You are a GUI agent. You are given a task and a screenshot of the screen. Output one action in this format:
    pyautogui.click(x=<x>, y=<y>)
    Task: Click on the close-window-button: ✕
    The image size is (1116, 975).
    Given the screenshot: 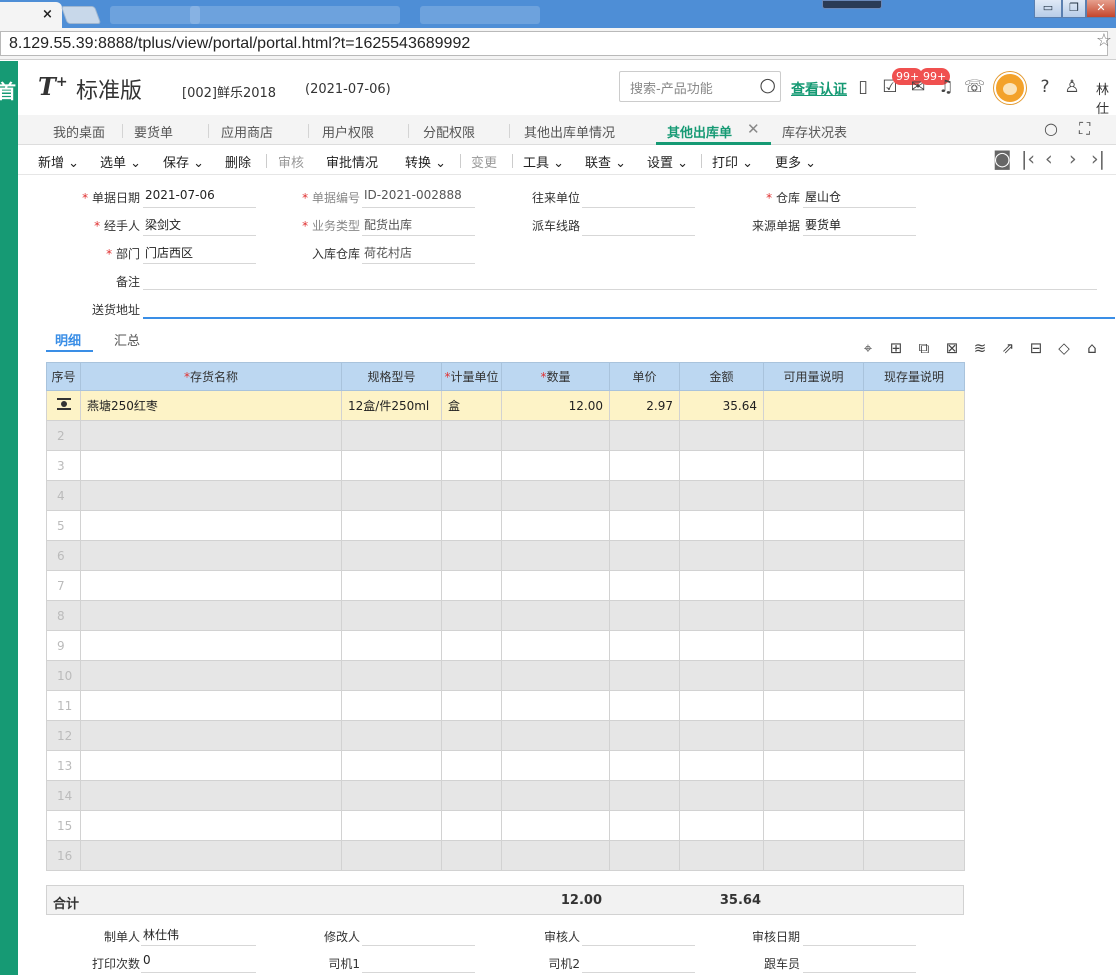 What is the action you would take?
    pyautogui.click(x=1101, y=9)
    